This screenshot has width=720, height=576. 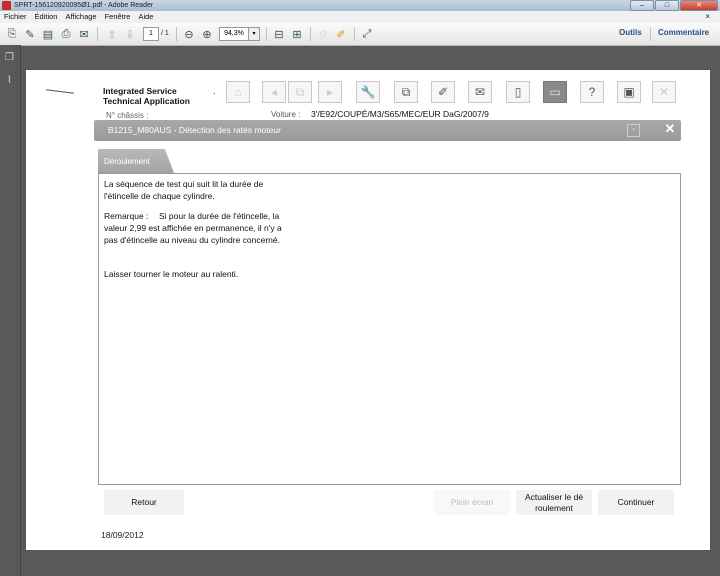 I want to click on zoom-out-icon: ⊖, so click(x=189, y=34).